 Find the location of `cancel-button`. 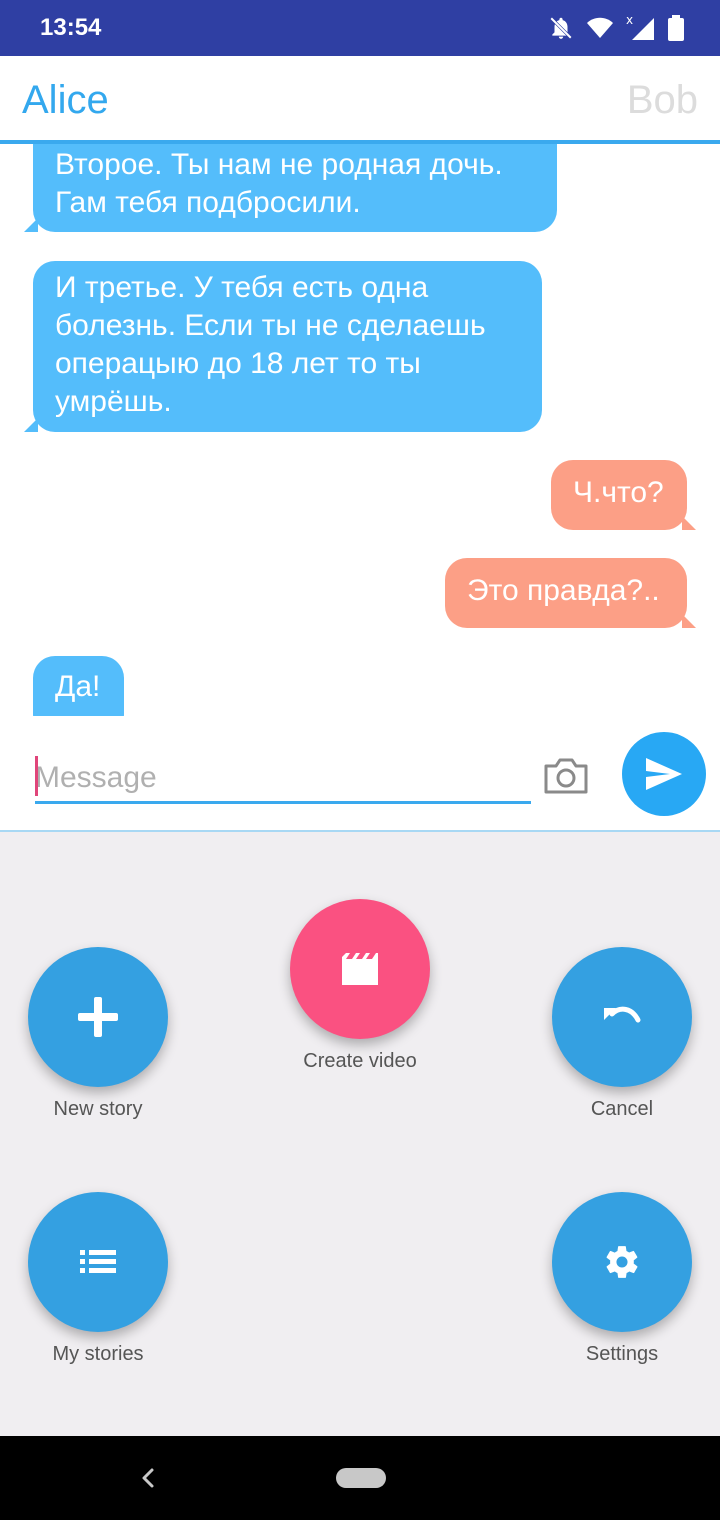

cancel-button is located at coordinates (622, 1017).